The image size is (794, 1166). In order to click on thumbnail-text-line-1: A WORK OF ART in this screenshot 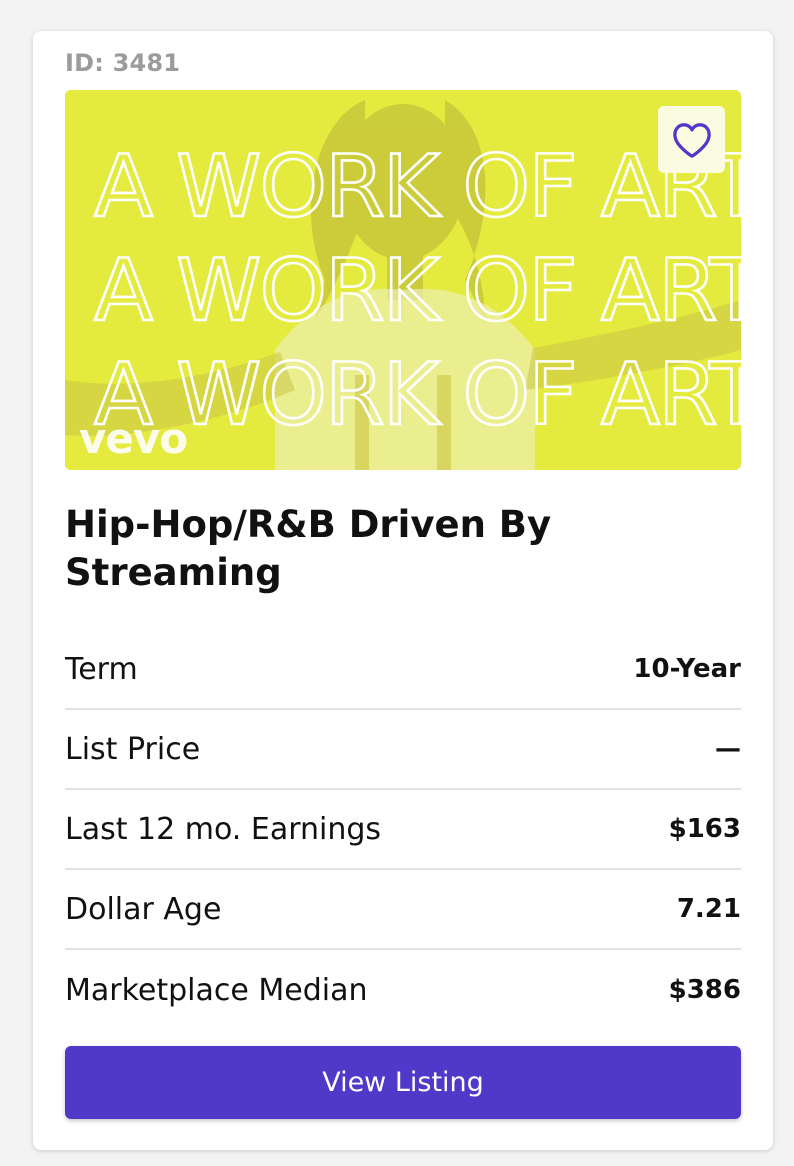, I will do `click(417, 187)`.